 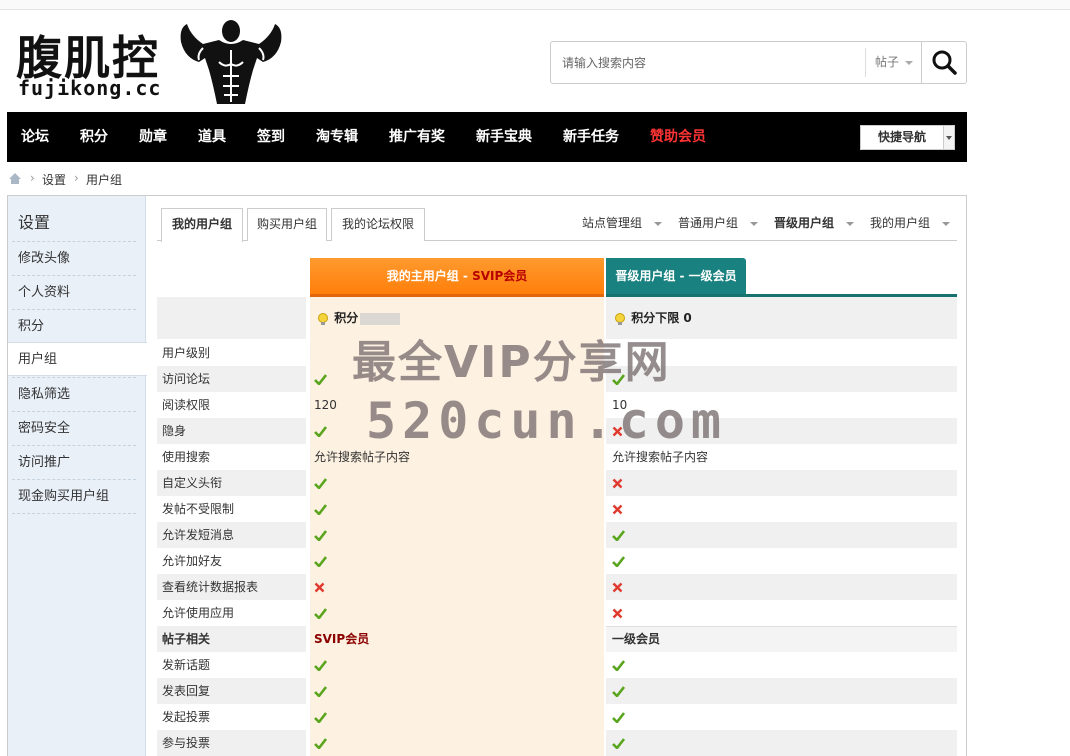 What do you see at coordinates (500, 276) in the screenshot?
I see `main-group-header-name: SVIP会员` at bounding box center [500, 276].